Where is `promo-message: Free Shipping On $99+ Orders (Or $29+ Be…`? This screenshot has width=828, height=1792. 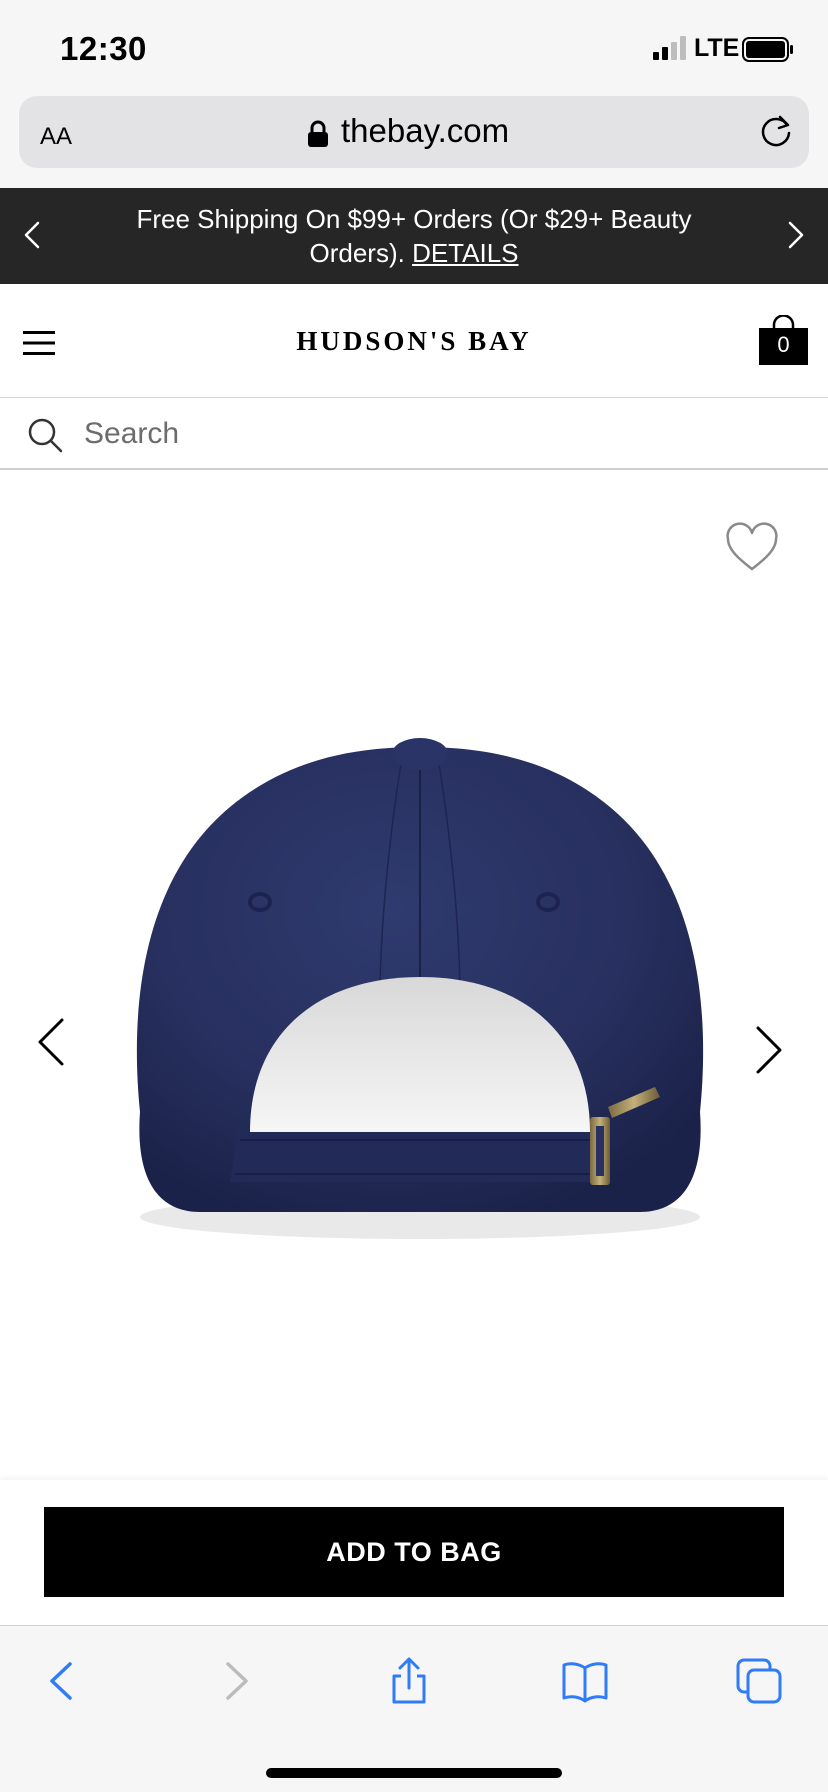 promo-message: Free Shipping On $99+ Orders (Or $29+ Be… is located at coordinates (414, 236).